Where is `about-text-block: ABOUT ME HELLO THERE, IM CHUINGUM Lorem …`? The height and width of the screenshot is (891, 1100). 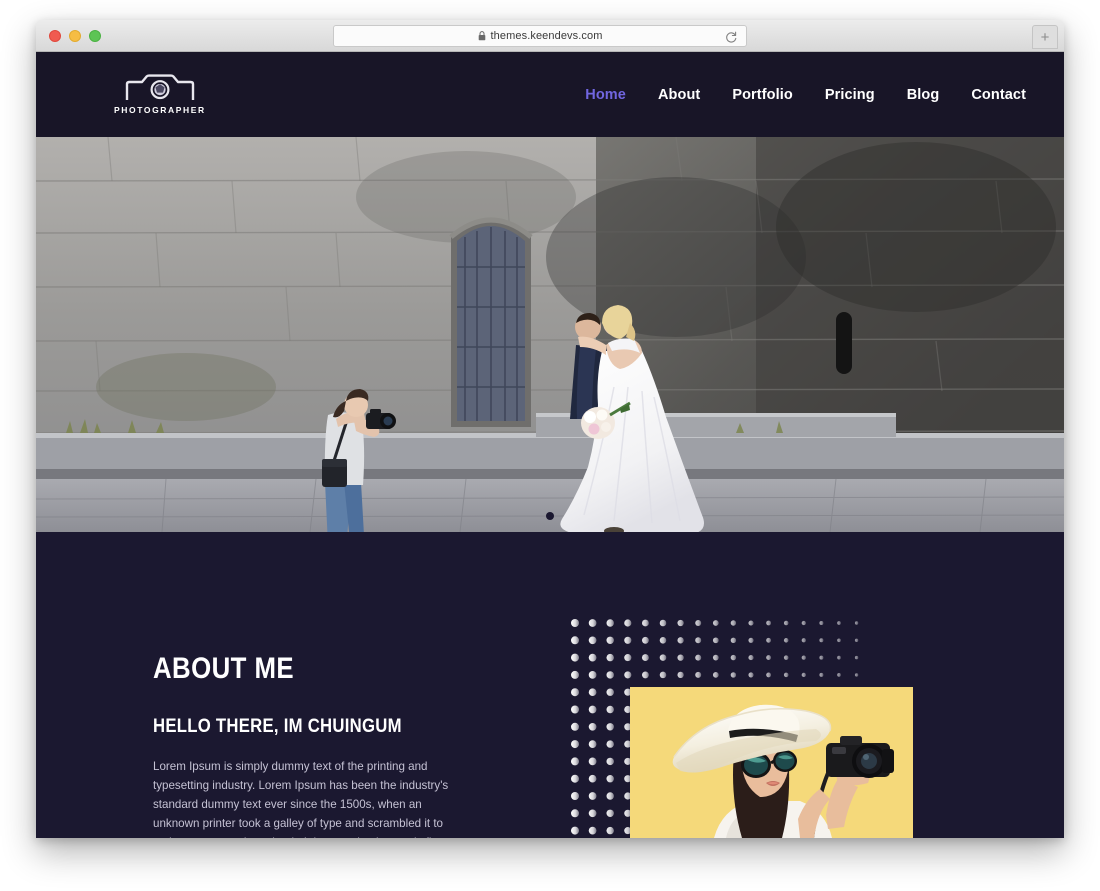 about-text-block: ABOUT ME HELLO THERE, IM CHUINGUM Lorem … is located at coordinates (313, 745).